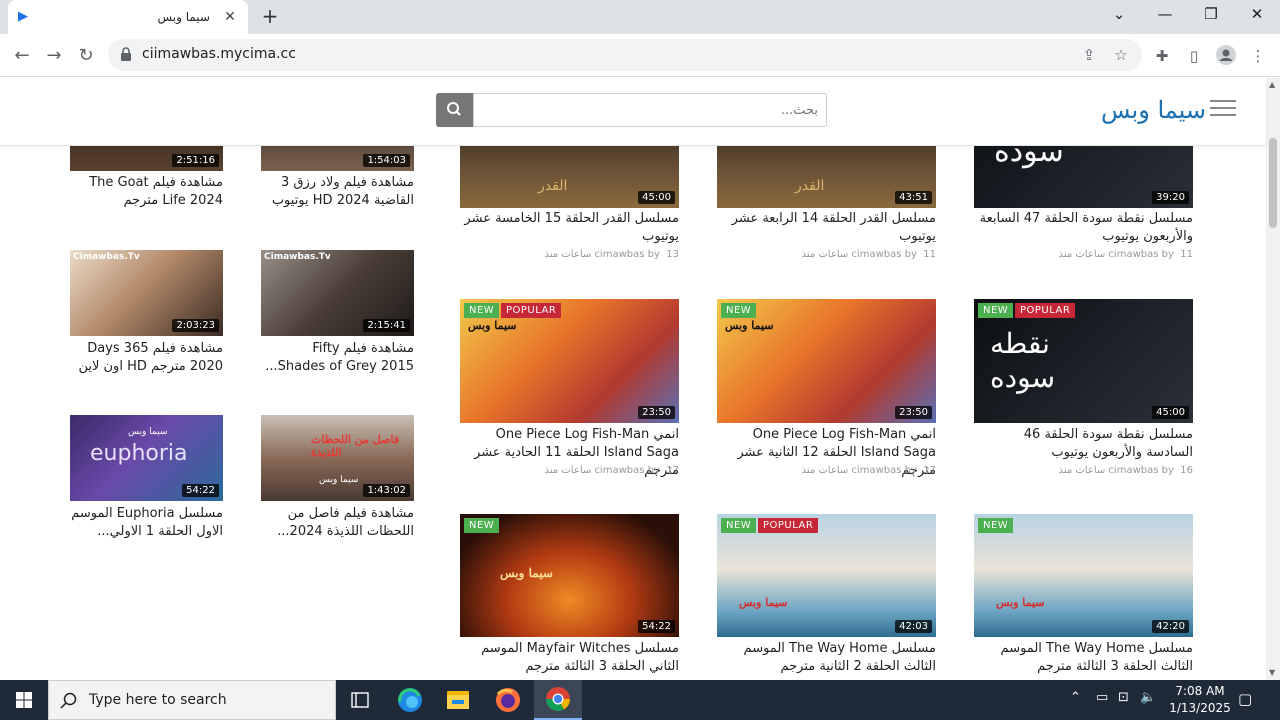  I want to click on video-thumbnail: NEW POPULAR نقطه سوده 45:00, so click(1083, 361).